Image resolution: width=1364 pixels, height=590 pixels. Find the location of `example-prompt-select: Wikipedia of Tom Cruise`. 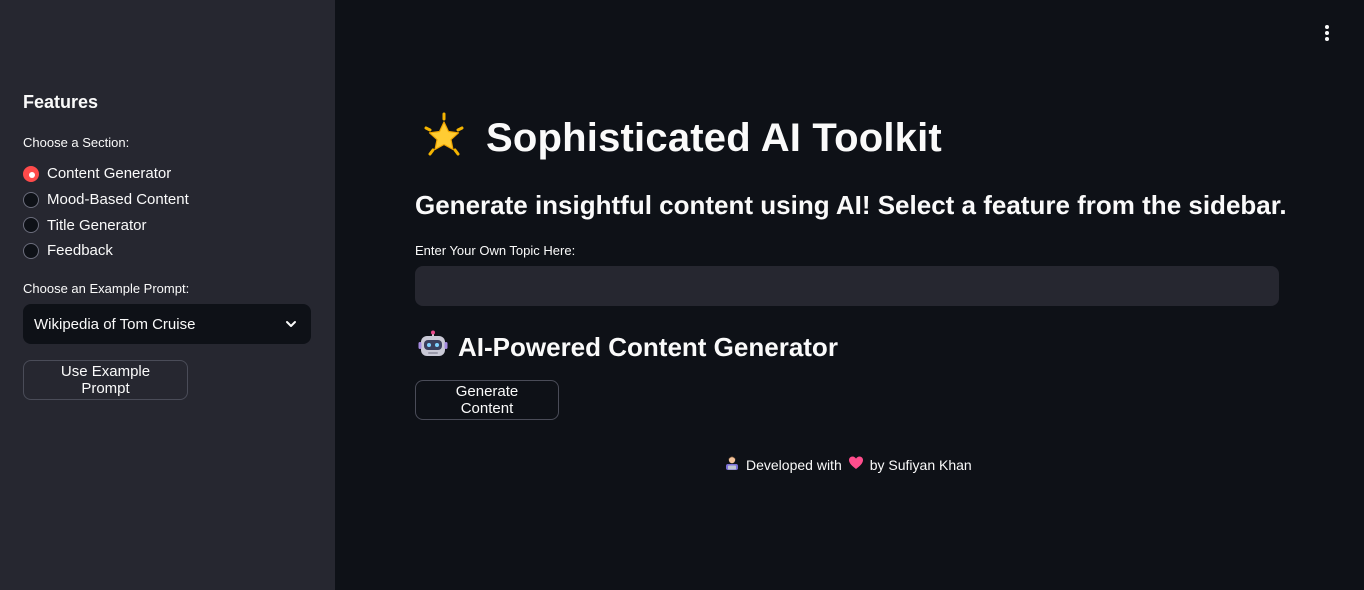

example-prompt-select: Wikipedia of Tom Cruise is located at coordinates (167, 324).